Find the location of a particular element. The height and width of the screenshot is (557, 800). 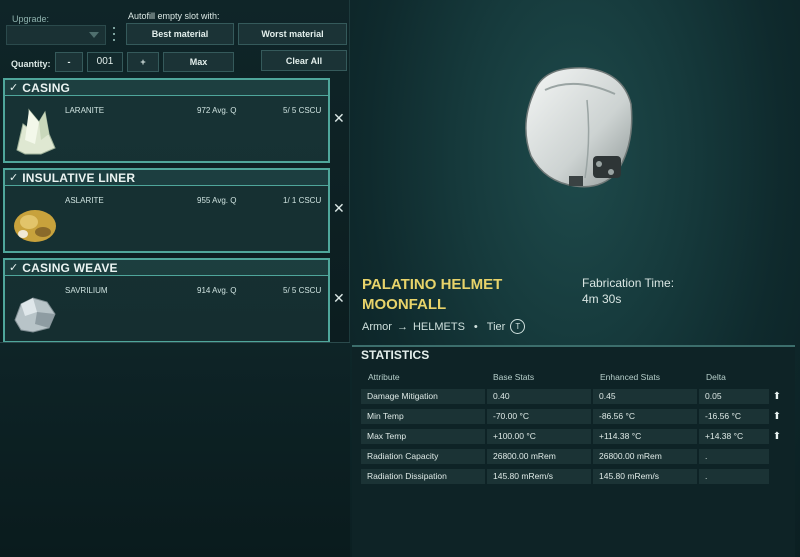

statistics-title: STATISTICS is located at coordinates (395, 355).